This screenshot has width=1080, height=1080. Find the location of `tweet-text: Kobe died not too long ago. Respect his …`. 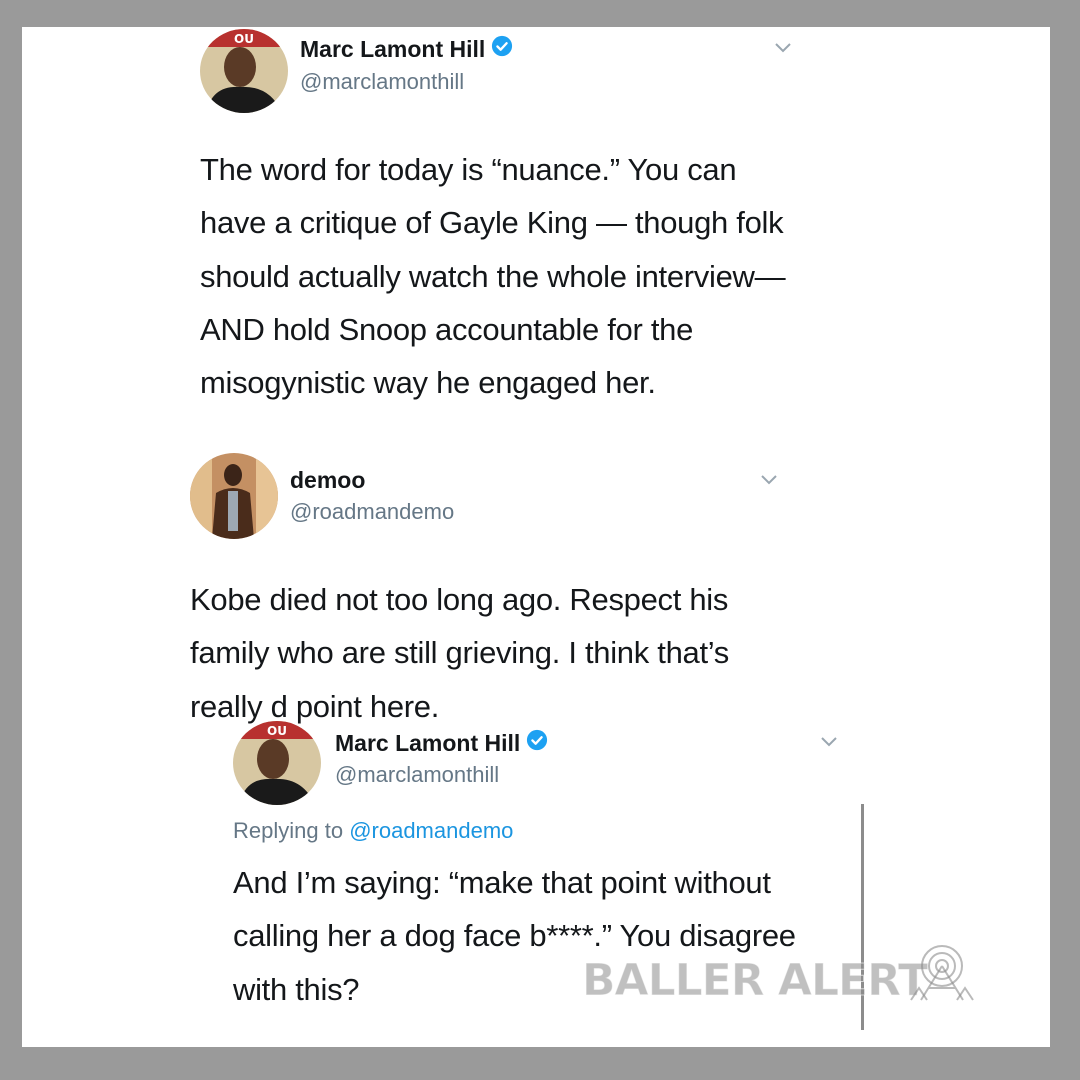

tweet-text: Kobe died not too long ago. Respect his … is located at coordinates (459, 653).